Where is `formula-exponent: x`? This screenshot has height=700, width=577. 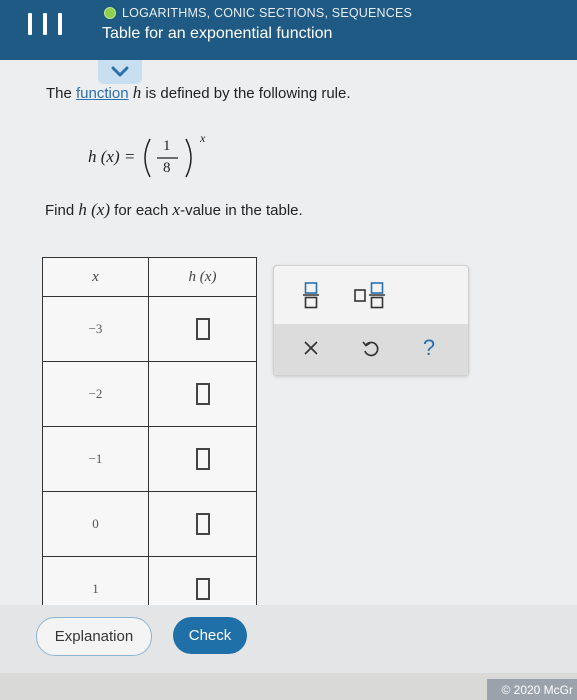
formula-exponent: x is located at coordinates (203, 138).